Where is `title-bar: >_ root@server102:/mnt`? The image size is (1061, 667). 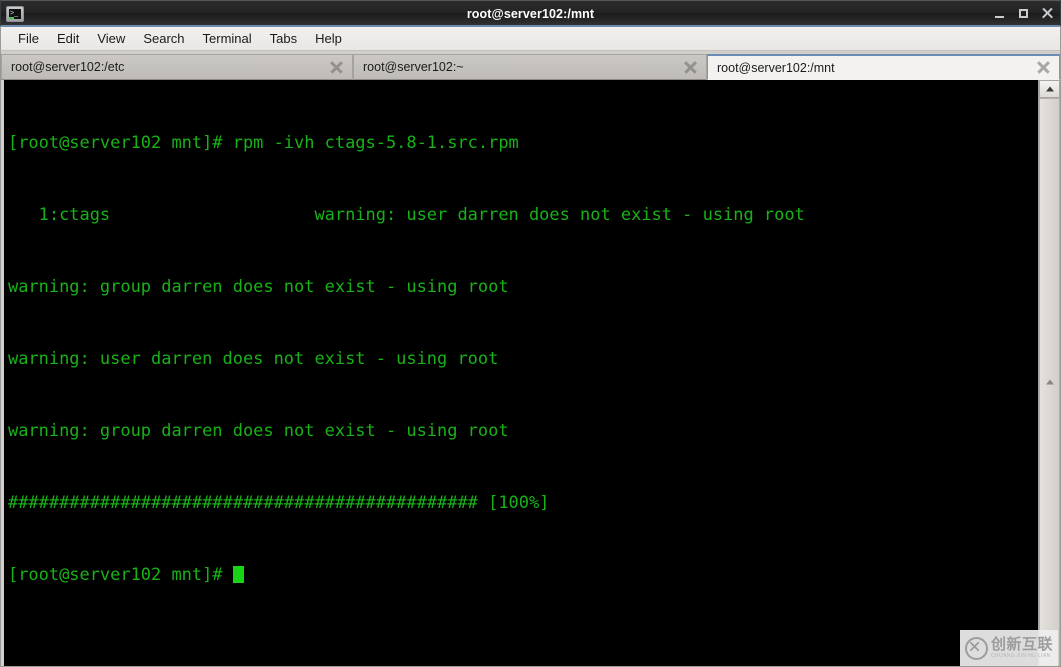 title-bar: >_ root@server102:/mnt is located at coordinates (530, 13).